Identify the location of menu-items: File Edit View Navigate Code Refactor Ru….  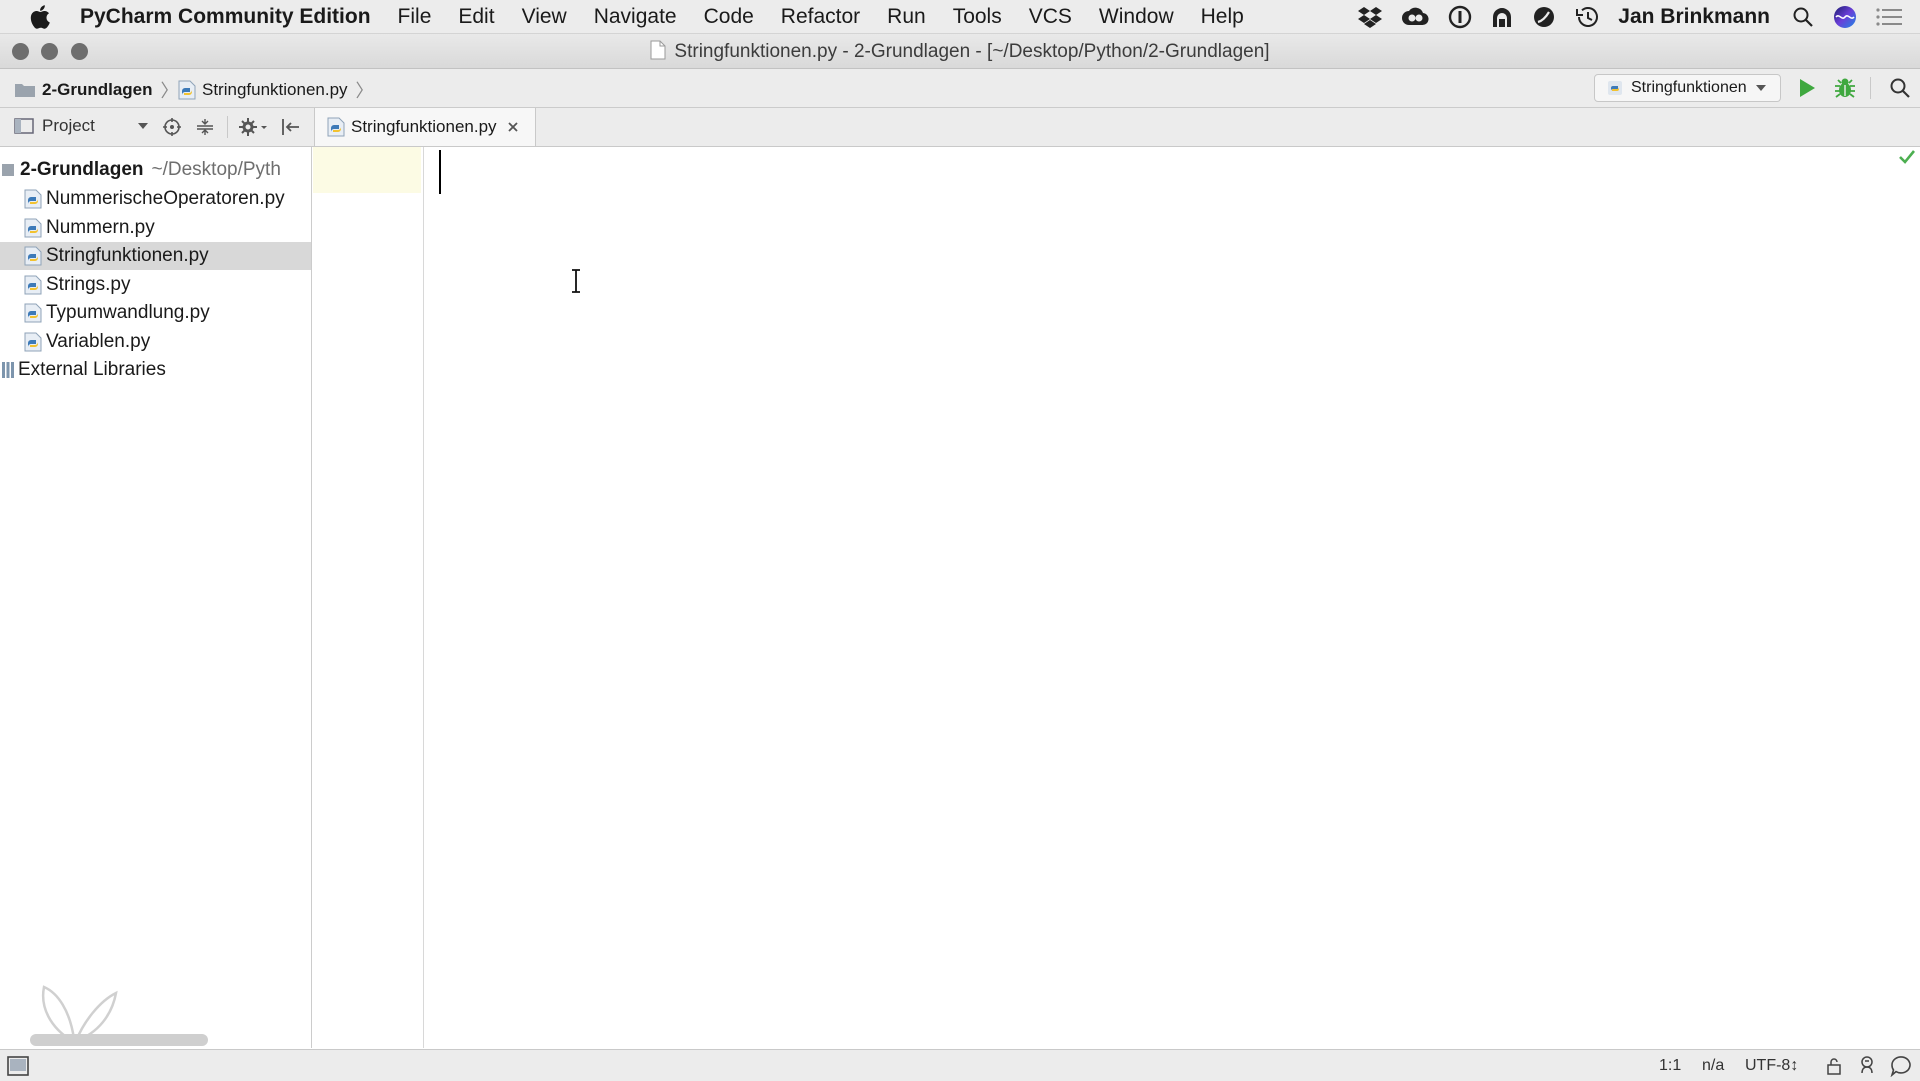
(807, 17).